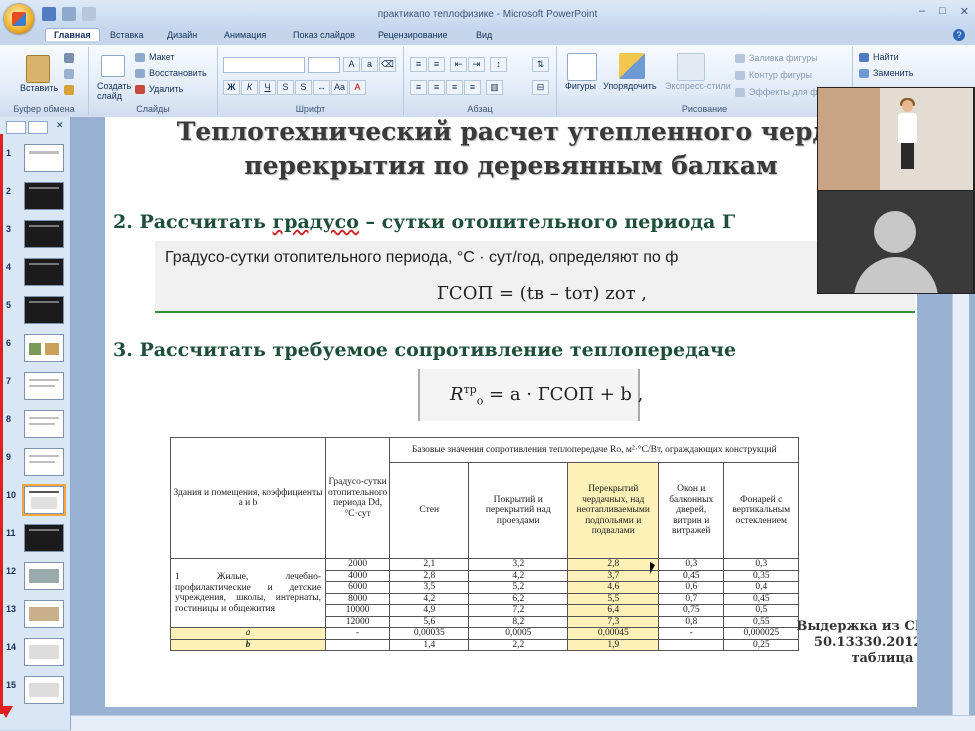 This screenshot has height=731, width=975. Describe the element at coordinates (518, 621) in the screenshot. I see `table-cell: 8,2` at that location.